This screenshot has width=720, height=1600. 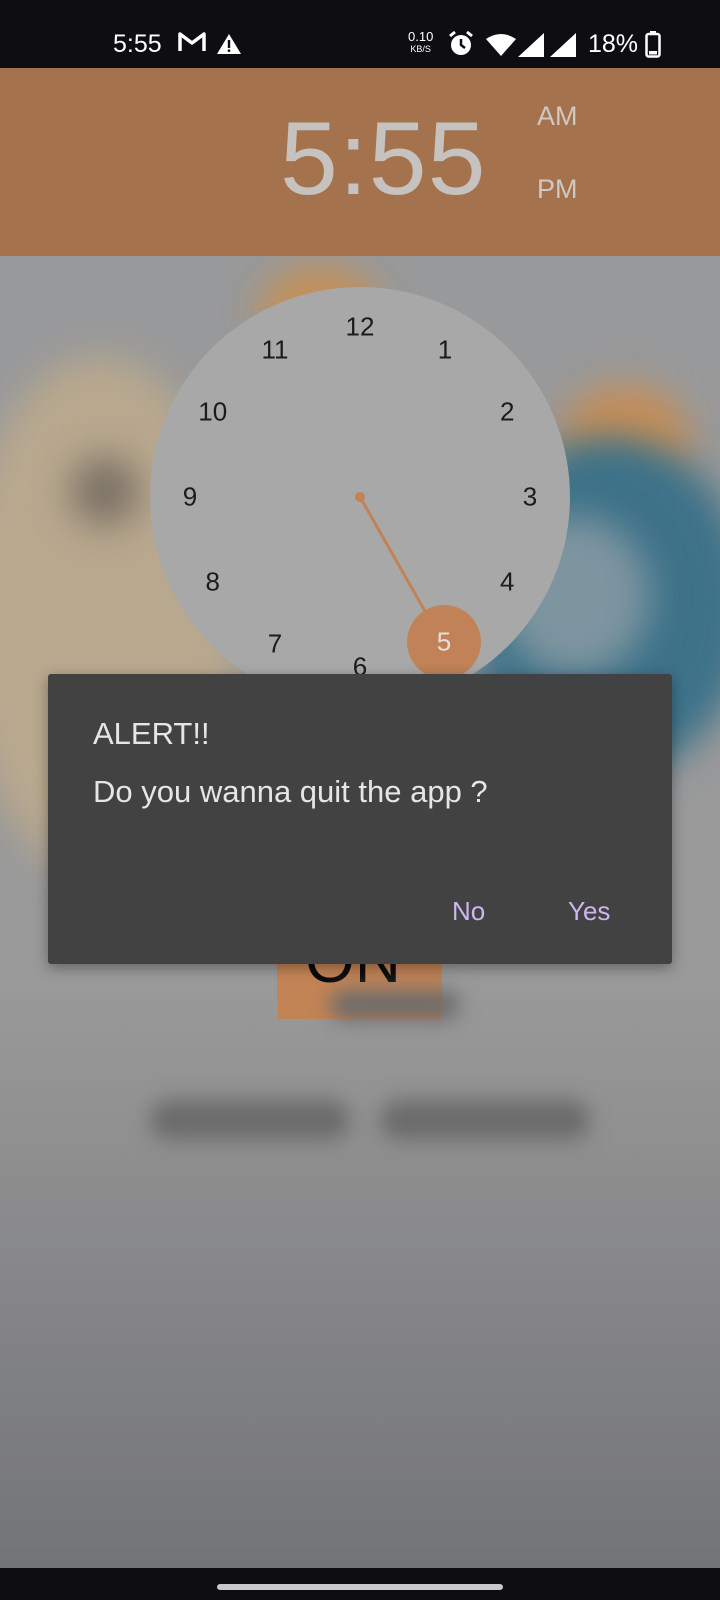 What do you see at coordinates (445, 349) in the screenshot?
I see `clock-number-1: 1` at bounding box center [445, 349].